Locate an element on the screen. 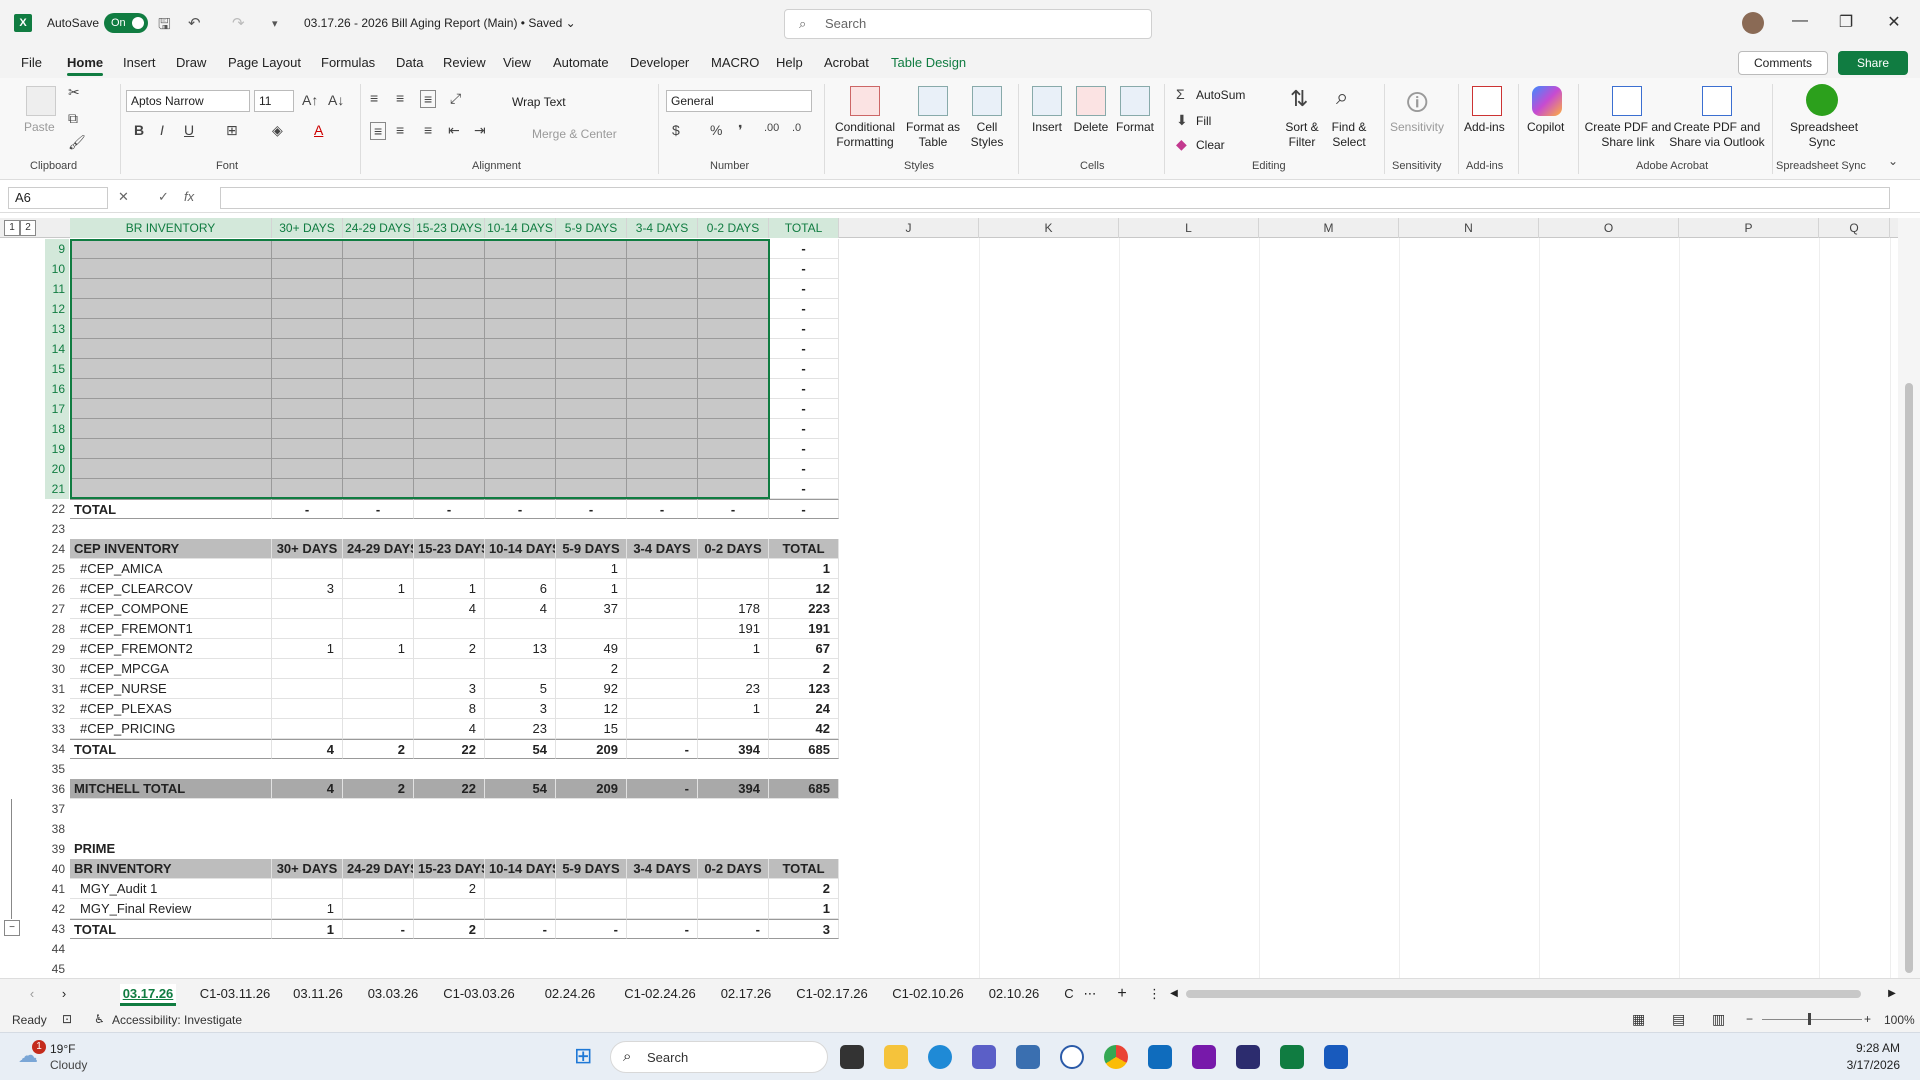 This screenshot has width=1920, height=1080. copilot-icon is located at coordinates (1547, 101).